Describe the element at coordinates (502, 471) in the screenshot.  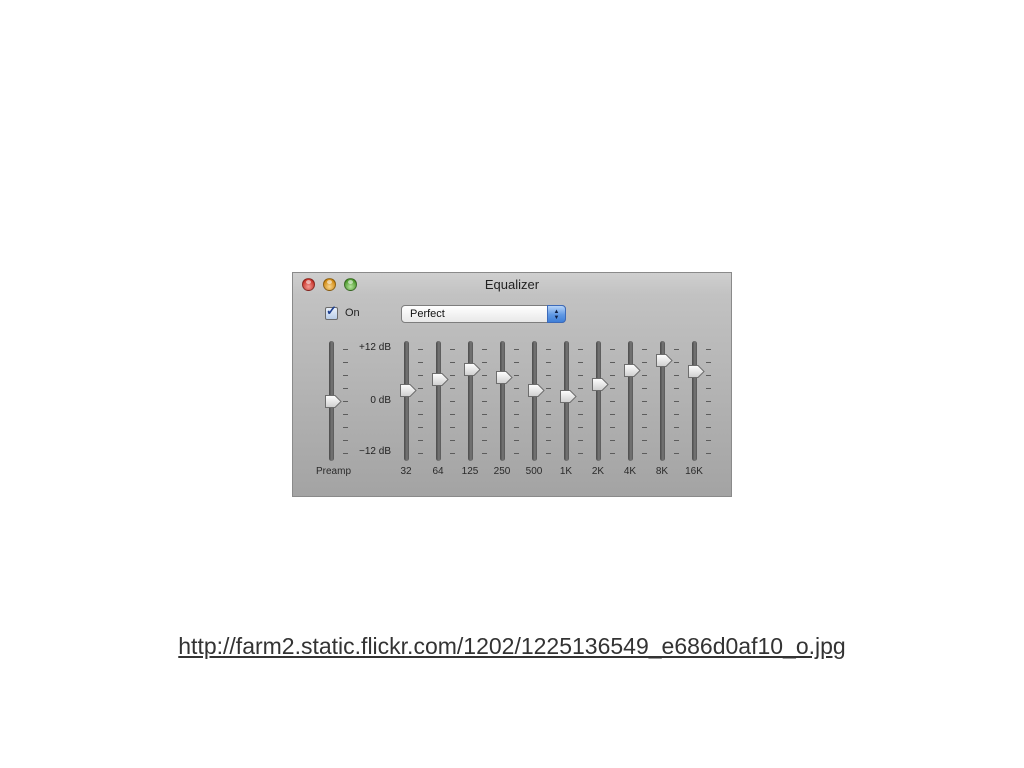
I see `band-slider-250-label: 250` at that location.